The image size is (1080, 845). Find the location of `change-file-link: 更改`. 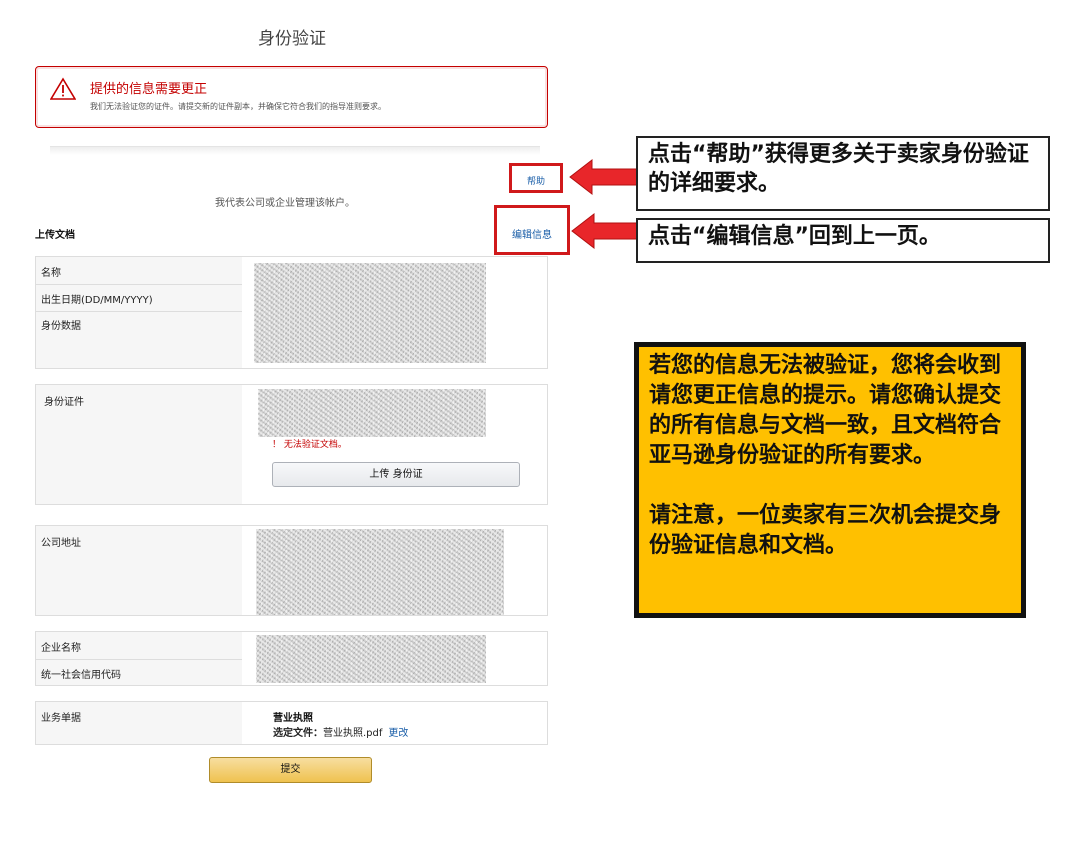

change-file-link: 更改 is located at coordinates (398, 733).